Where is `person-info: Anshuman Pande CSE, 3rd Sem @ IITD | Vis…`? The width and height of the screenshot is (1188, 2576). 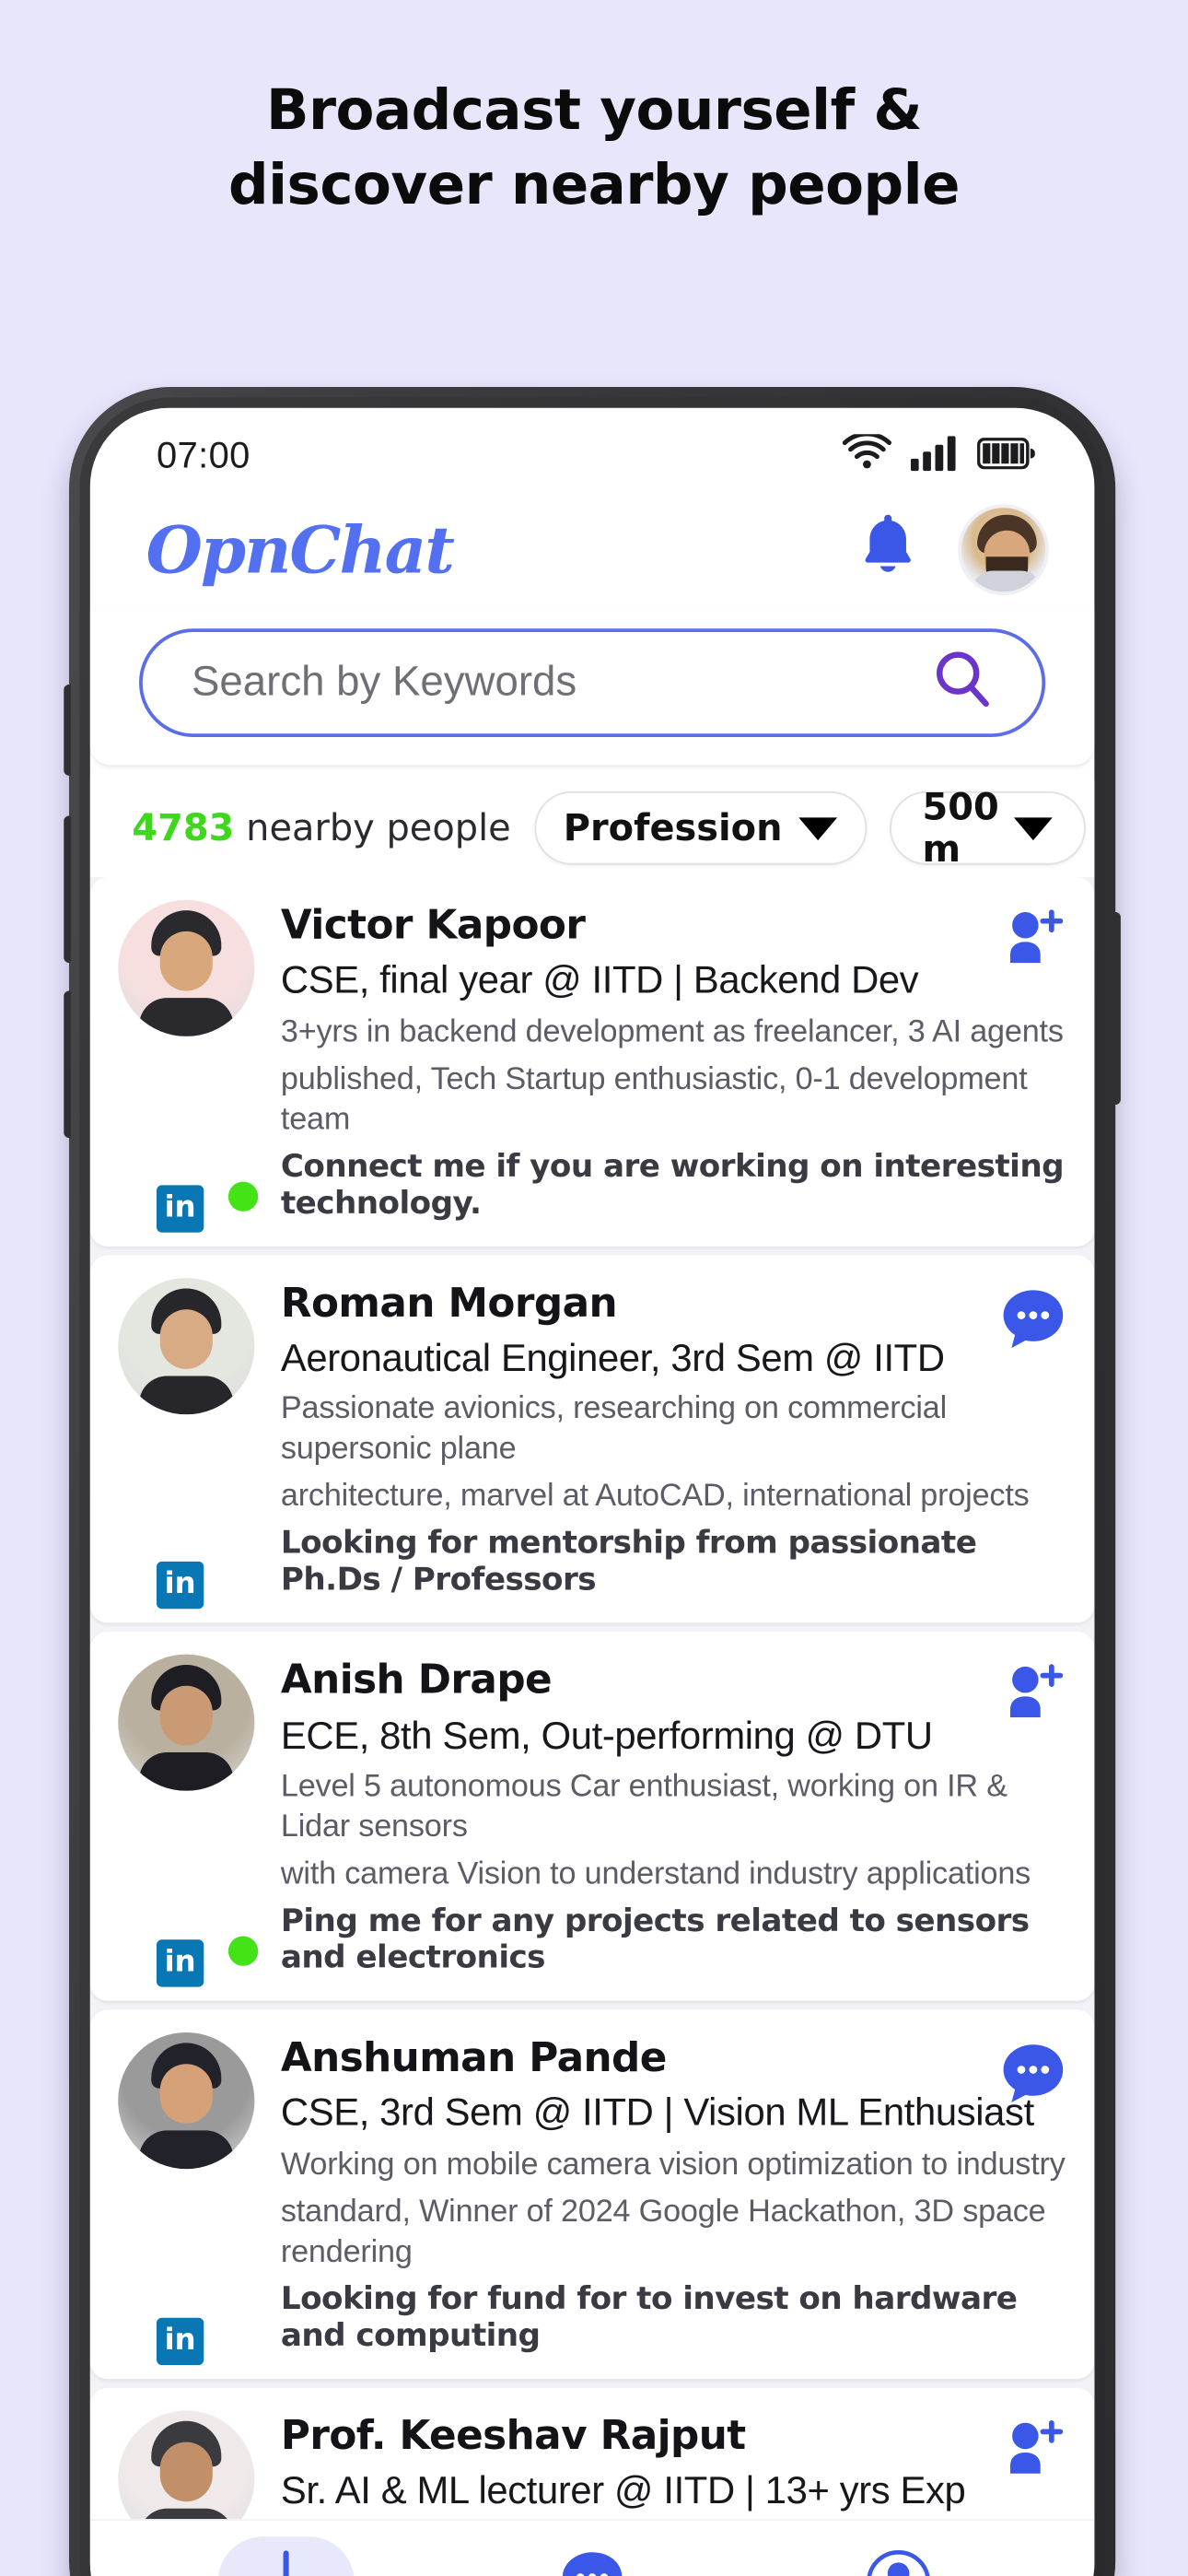 person-info: Anshuman Pande CSE, 3rd Sem @ IITD | Vis… is located at coordinates (673, 2193).